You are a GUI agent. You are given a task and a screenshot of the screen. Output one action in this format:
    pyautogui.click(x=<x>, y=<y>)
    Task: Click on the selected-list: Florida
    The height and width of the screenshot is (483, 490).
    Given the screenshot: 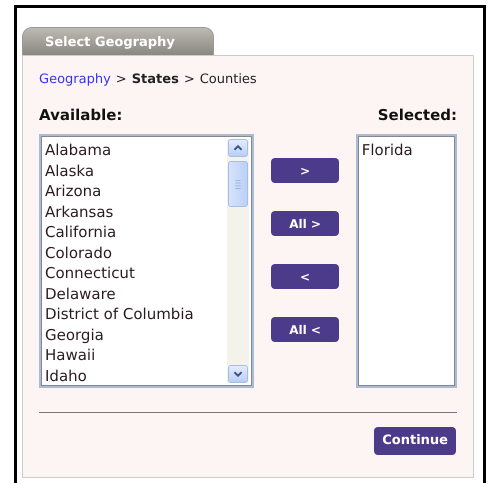 What is the action you would take?
    pyautogui.click(x=406, y=261)
    